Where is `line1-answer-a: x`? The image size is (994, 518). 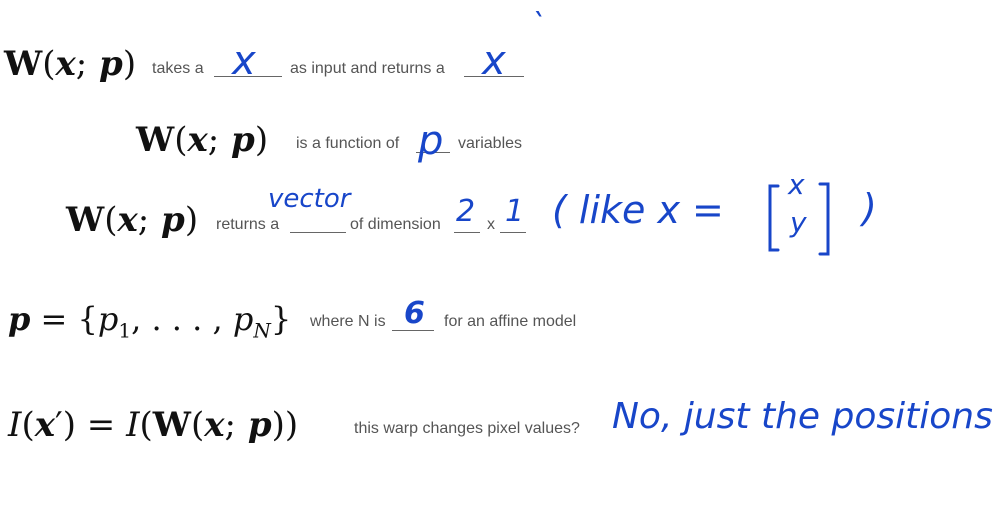 line1-answer-a: x is located at coordinates (244, 61).